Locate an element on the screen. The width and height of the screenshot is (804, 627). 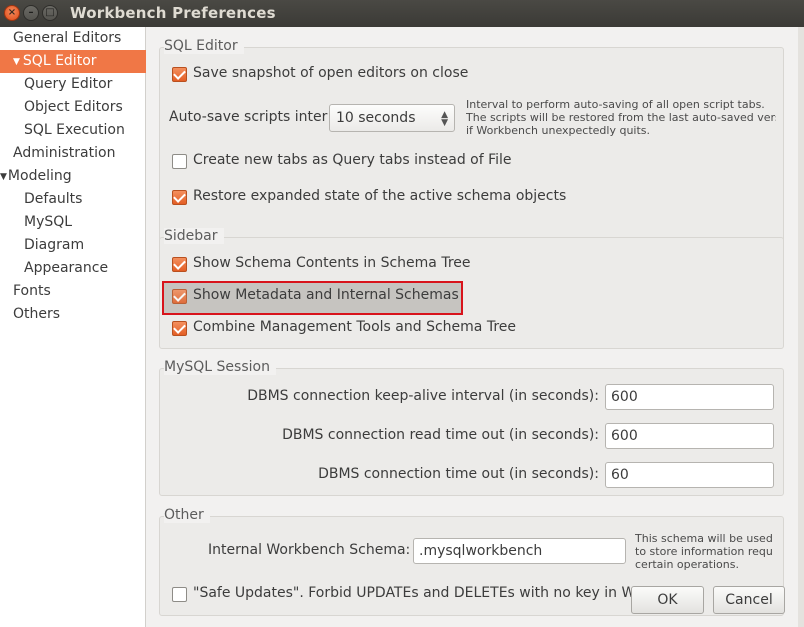
schema-contents-checkbox is located at coordinates (179, 264).